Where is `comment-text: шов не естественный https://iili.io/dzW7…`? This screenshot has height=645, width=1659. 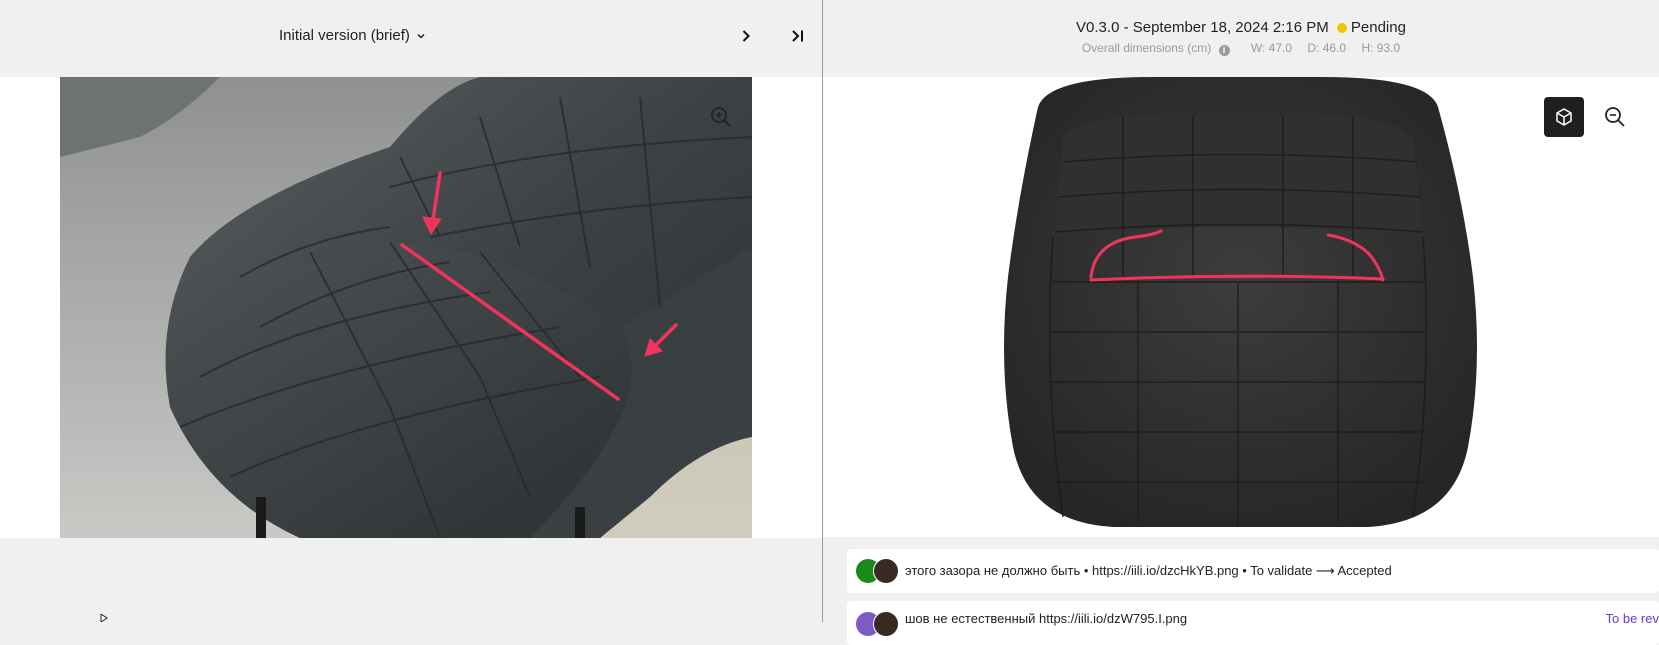
comment-text: шов не естественный https://iili.io/dzW7… is located at coordinates (1046, 618).